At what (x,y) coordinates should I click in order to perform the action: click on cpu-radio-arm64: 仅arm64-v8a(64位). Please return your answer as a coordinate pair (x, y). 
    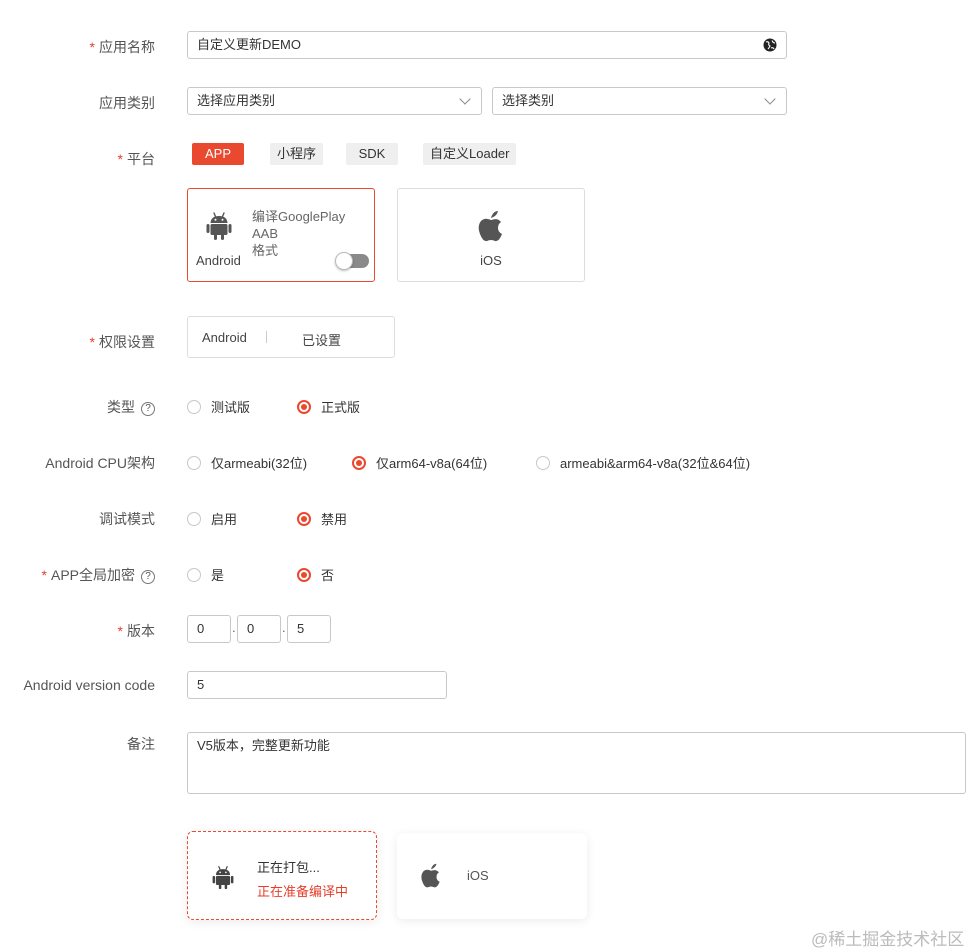
    Looking at the image, I should click on (419, 462).